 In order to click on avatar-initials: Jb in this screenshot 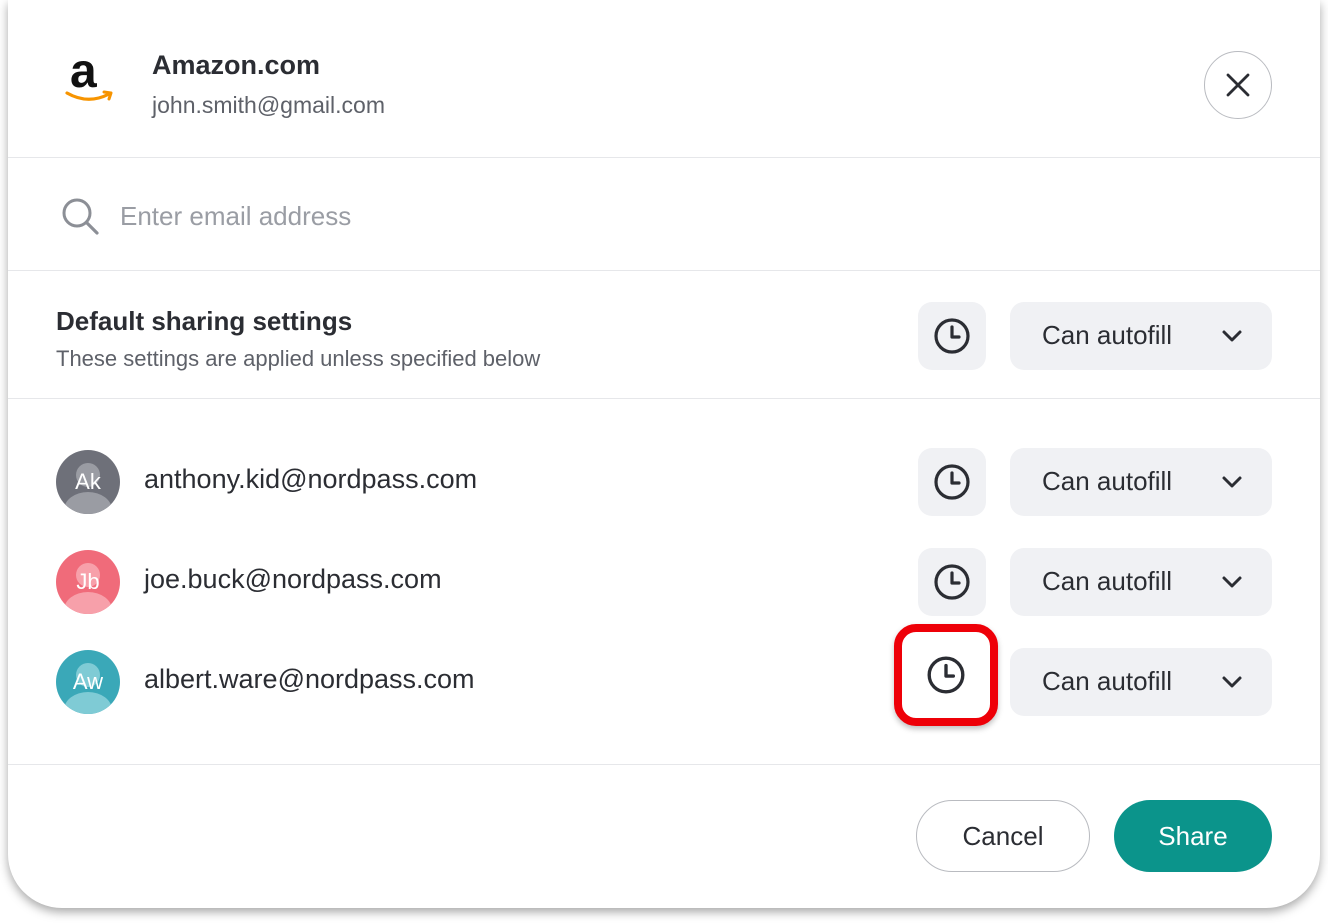, I will do `click(88, 581)`.